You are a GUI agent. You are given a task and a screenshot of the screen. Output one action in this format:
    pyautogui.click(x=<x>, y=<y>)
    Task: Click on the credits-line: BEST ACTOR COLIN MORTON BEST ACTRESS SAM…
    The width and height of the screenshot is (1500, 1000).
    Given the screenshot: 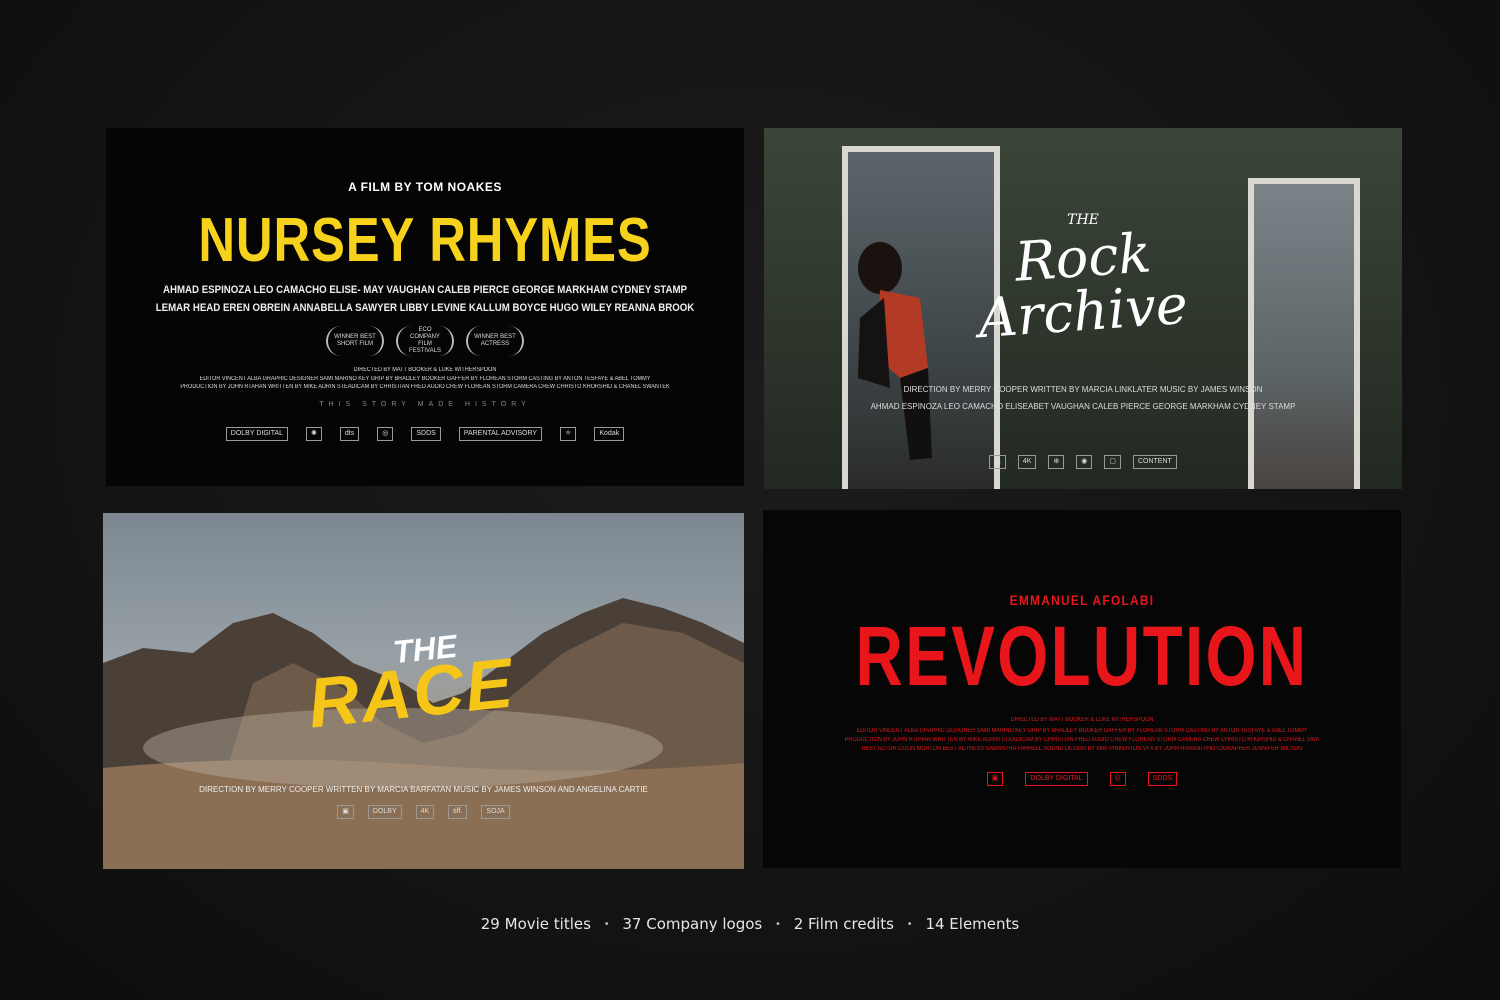 What is the action you would take?
    pyautogui.click(x=1082, y=749)
    